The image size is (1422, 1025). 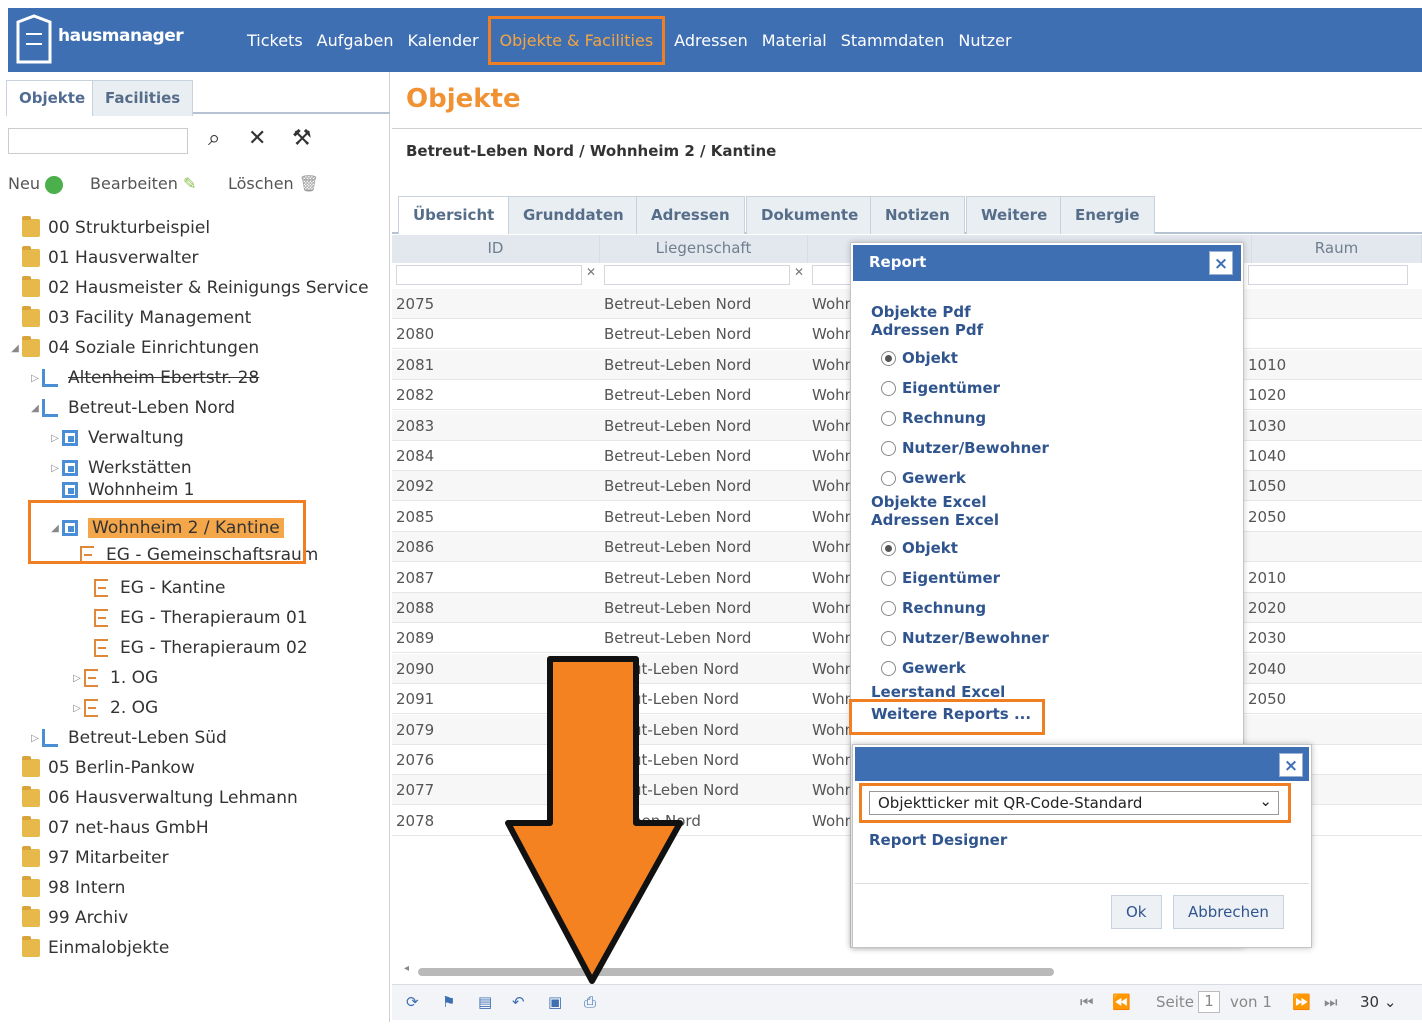 What do you see at coordinates (927, 330) in the screenshot?
I see `adressen-pdf-link: Adressen Pdf` at bounding box center [927, 330].